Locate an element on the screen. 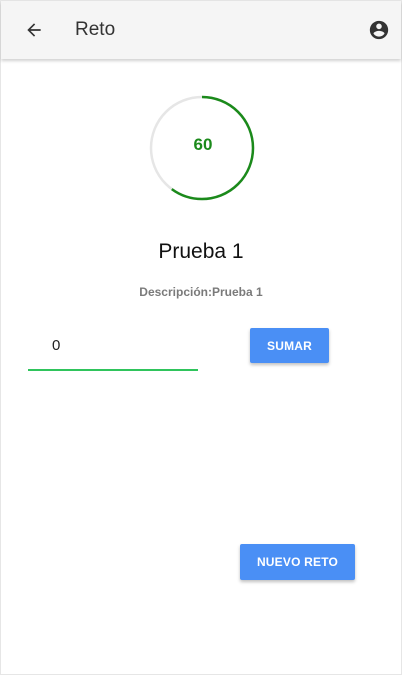 The height and width of the screenshot is (675, 402). page-title: Reto is located at coordinates (95, 29).